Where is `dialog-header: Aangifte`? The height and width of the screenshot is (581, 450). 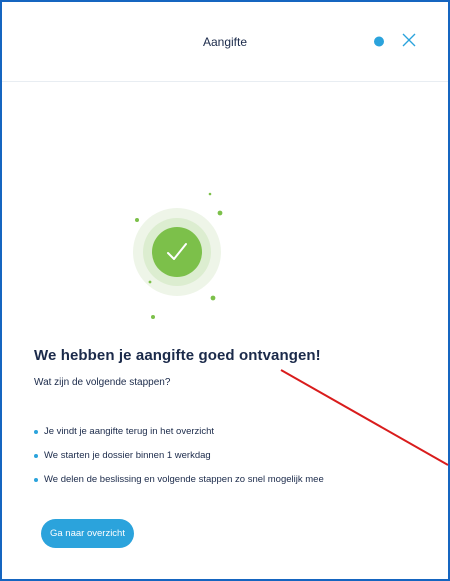
dialog-header: Aangifte is located at coordinates (225, 44).